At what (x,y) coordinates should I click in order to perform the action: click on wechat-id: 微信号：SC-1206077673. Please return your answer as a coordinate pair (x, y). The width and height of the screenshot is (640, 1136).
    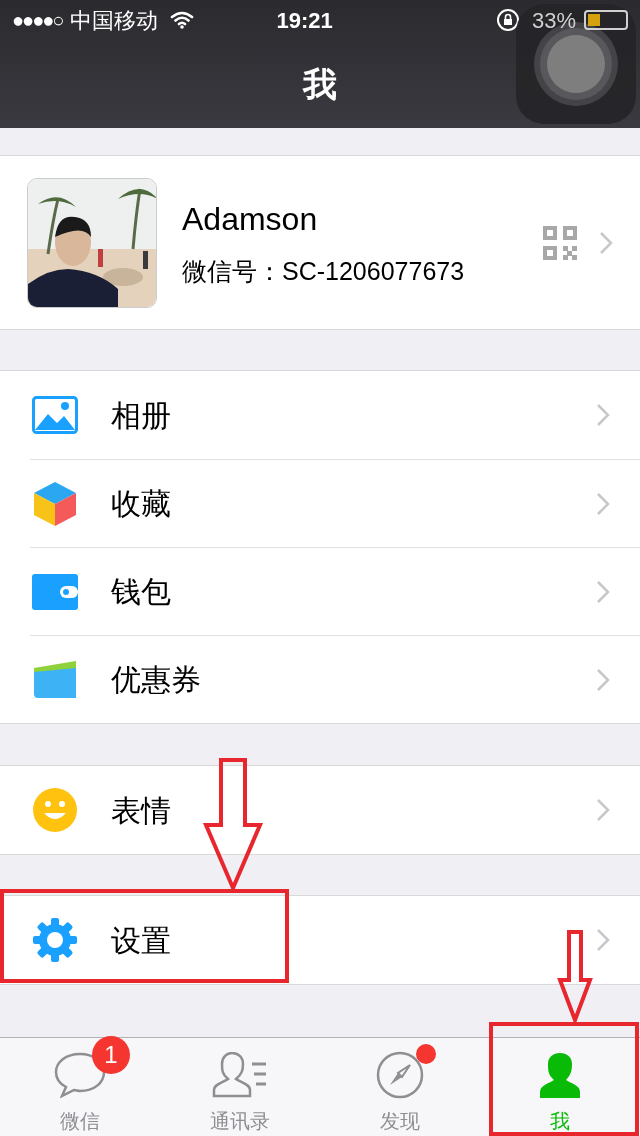
    Looking at the image, I should click on (323, 271).